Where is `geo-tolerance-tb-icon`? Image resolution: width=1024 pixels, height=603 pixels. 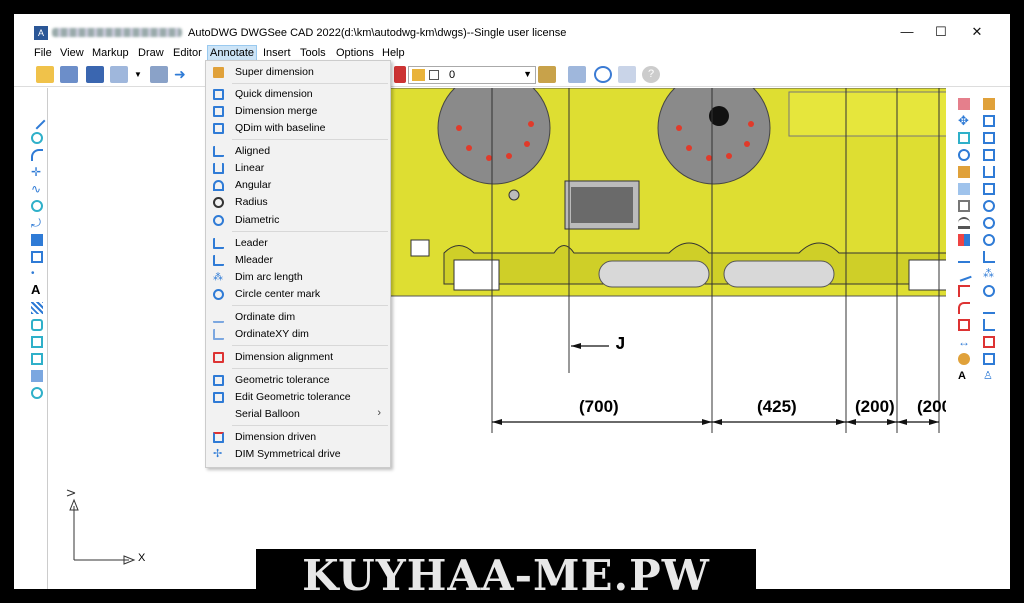
geo-tolerance-tb-icon is located at coordinates (989, 359).